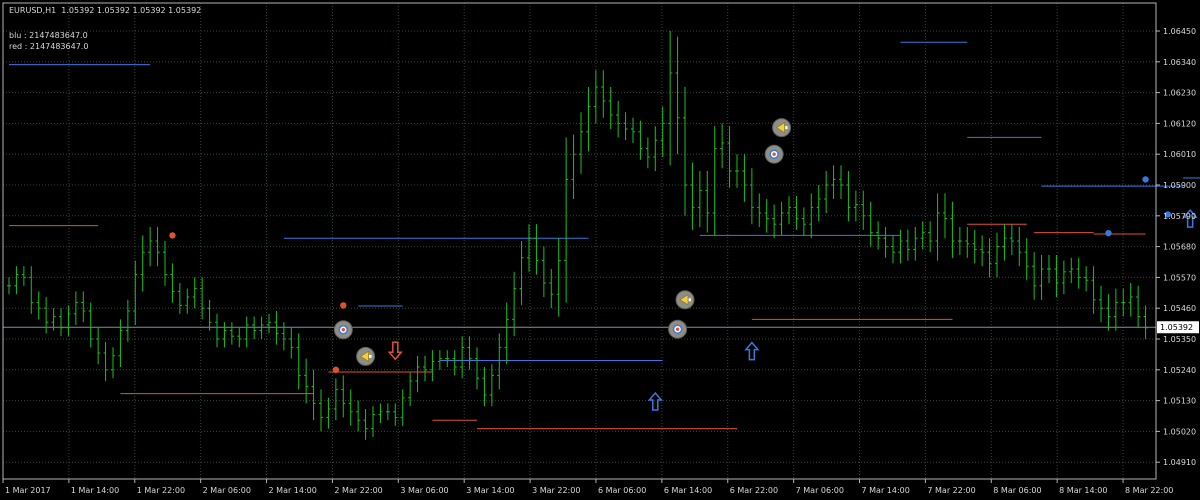 The image size is (1200, 500). What do you see at coordinates (1179, 308) in the screenshot?
I see `y-tick-label: 1.05460` at bounding box center [1179, 308].